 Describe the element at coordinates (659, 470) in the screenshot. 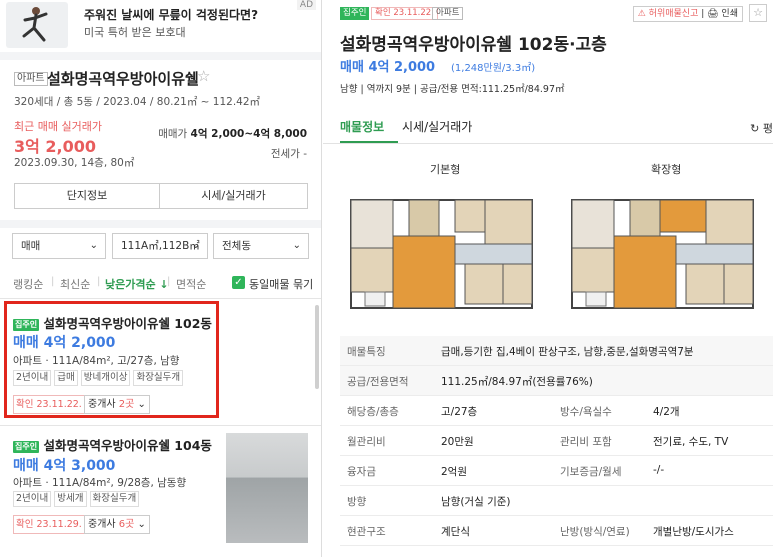

I see `row-value: -/-` at that location.